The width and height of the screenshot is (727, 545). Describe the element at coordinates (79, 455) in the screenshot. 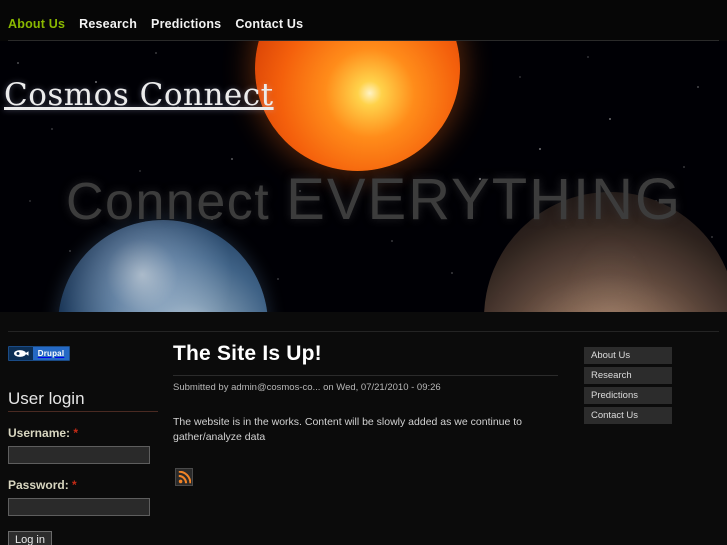

I see `username-input` at that location.